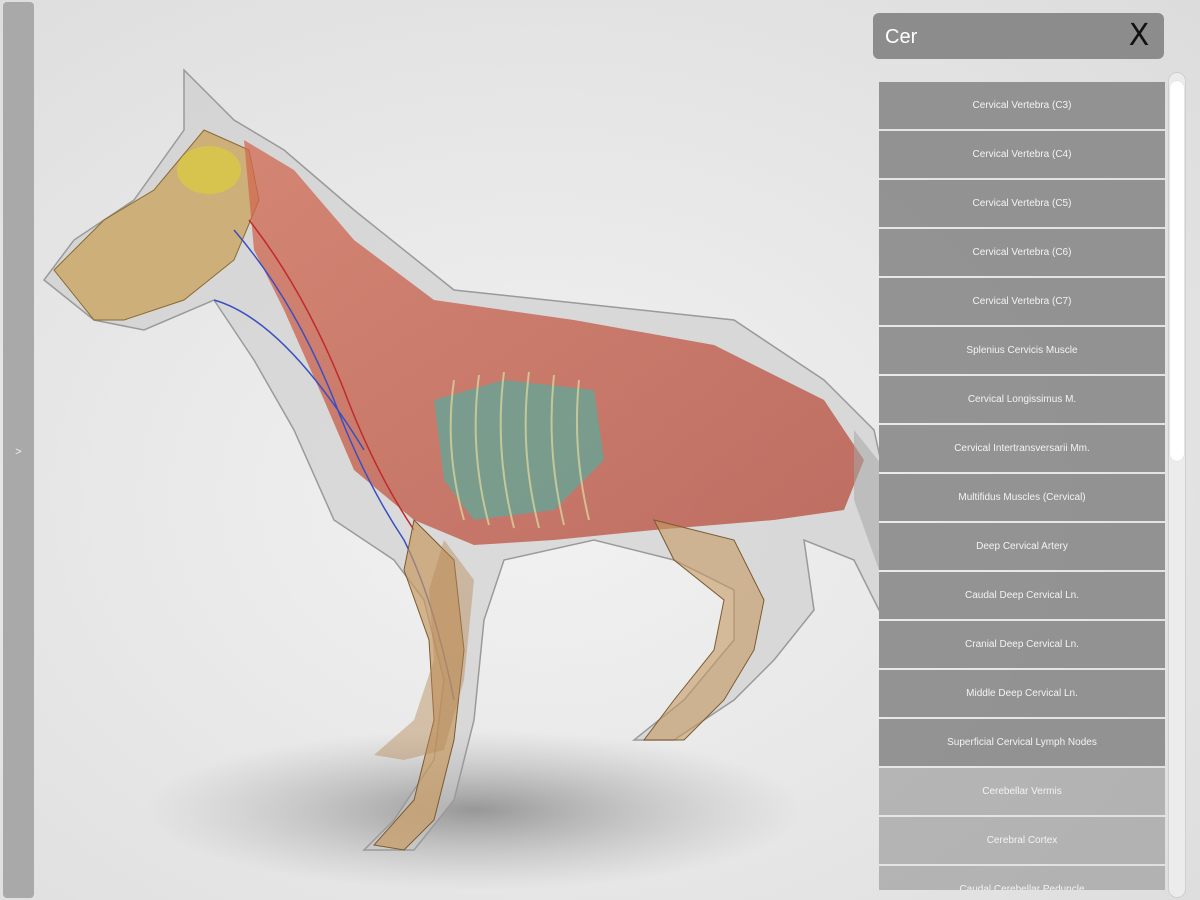  Describe the element at coordinates (1022, 595) in the screenshot. I see `search-result-item: Caudal Deep Cervical Ln.` at that location.